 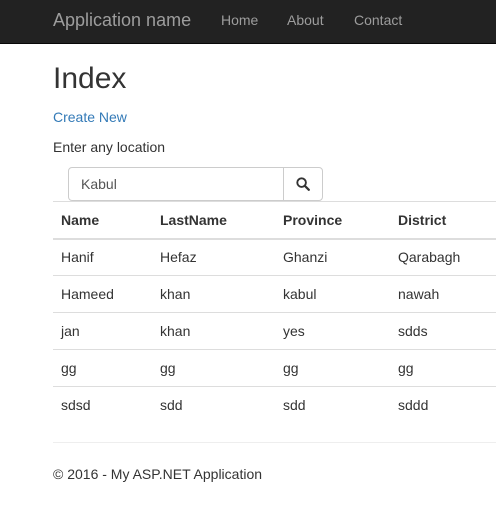 I want to click on nav-link-about: About, so click(x=305, y=20).